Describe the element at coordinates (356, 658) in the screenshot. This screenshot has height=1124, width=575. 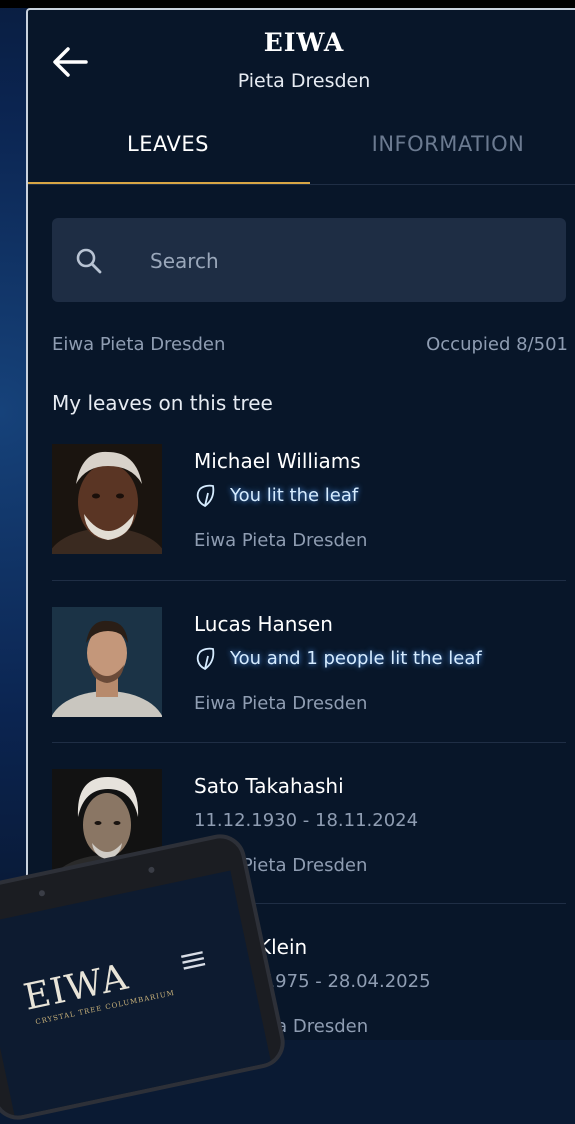
I see `leaf-status: You and 1 people lit the leaf` at that location.